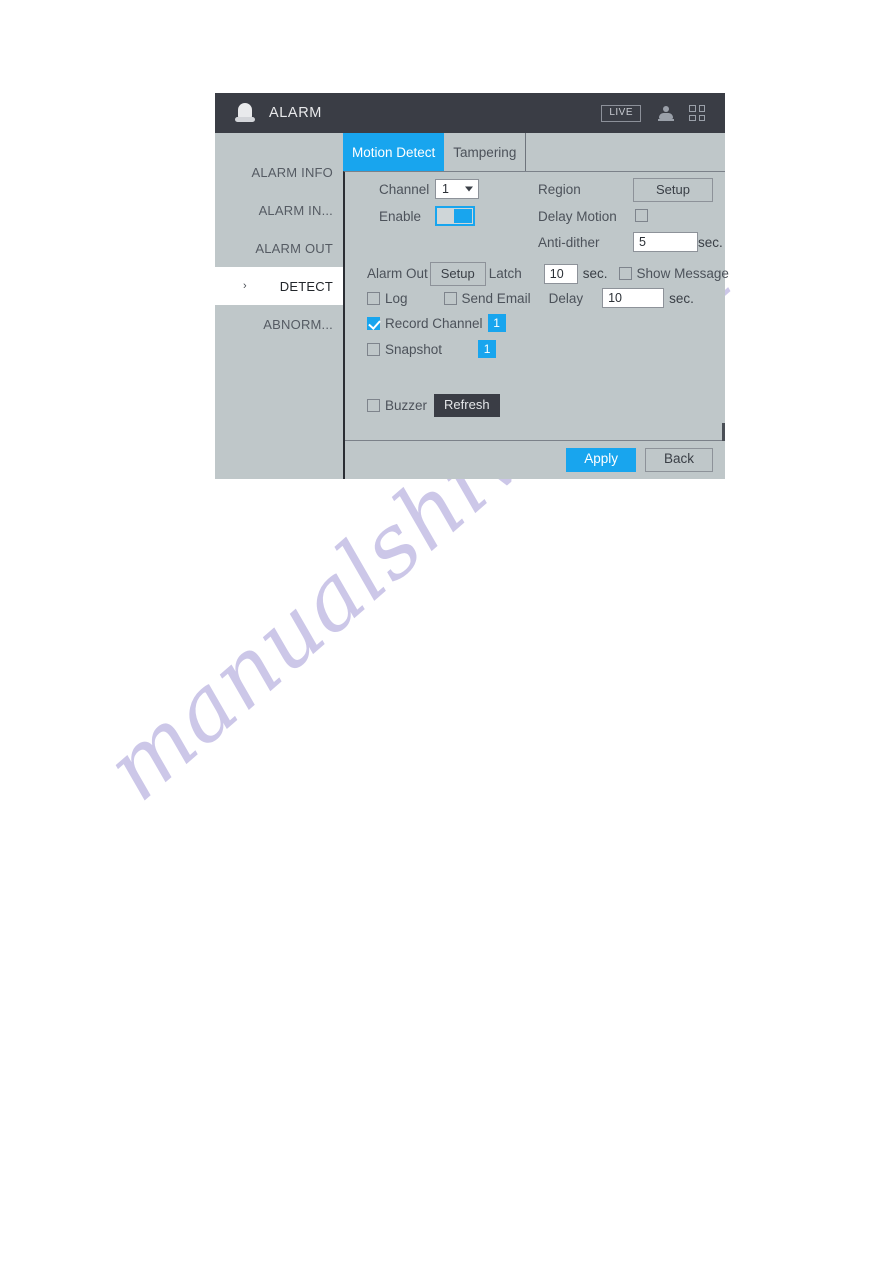 This screenshot has height=1263, width=893. I want to click on snapshot-row: Snapshot 1, so click(432, 349).